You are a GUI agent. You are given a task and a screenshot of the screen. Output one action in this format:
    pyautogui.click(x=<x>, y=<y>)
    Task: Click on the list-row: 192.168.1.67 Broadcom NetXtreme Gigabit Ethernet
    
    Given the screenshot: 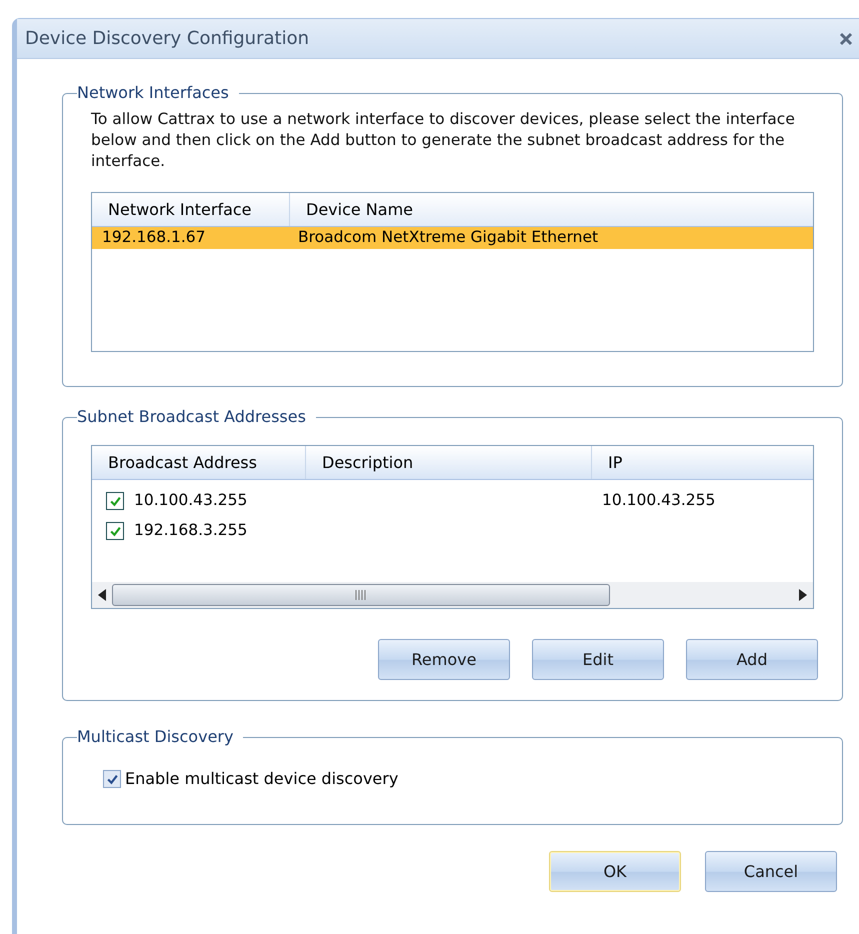 What is the action you would take?
    pyautogui.click(x=452, y=238)
    